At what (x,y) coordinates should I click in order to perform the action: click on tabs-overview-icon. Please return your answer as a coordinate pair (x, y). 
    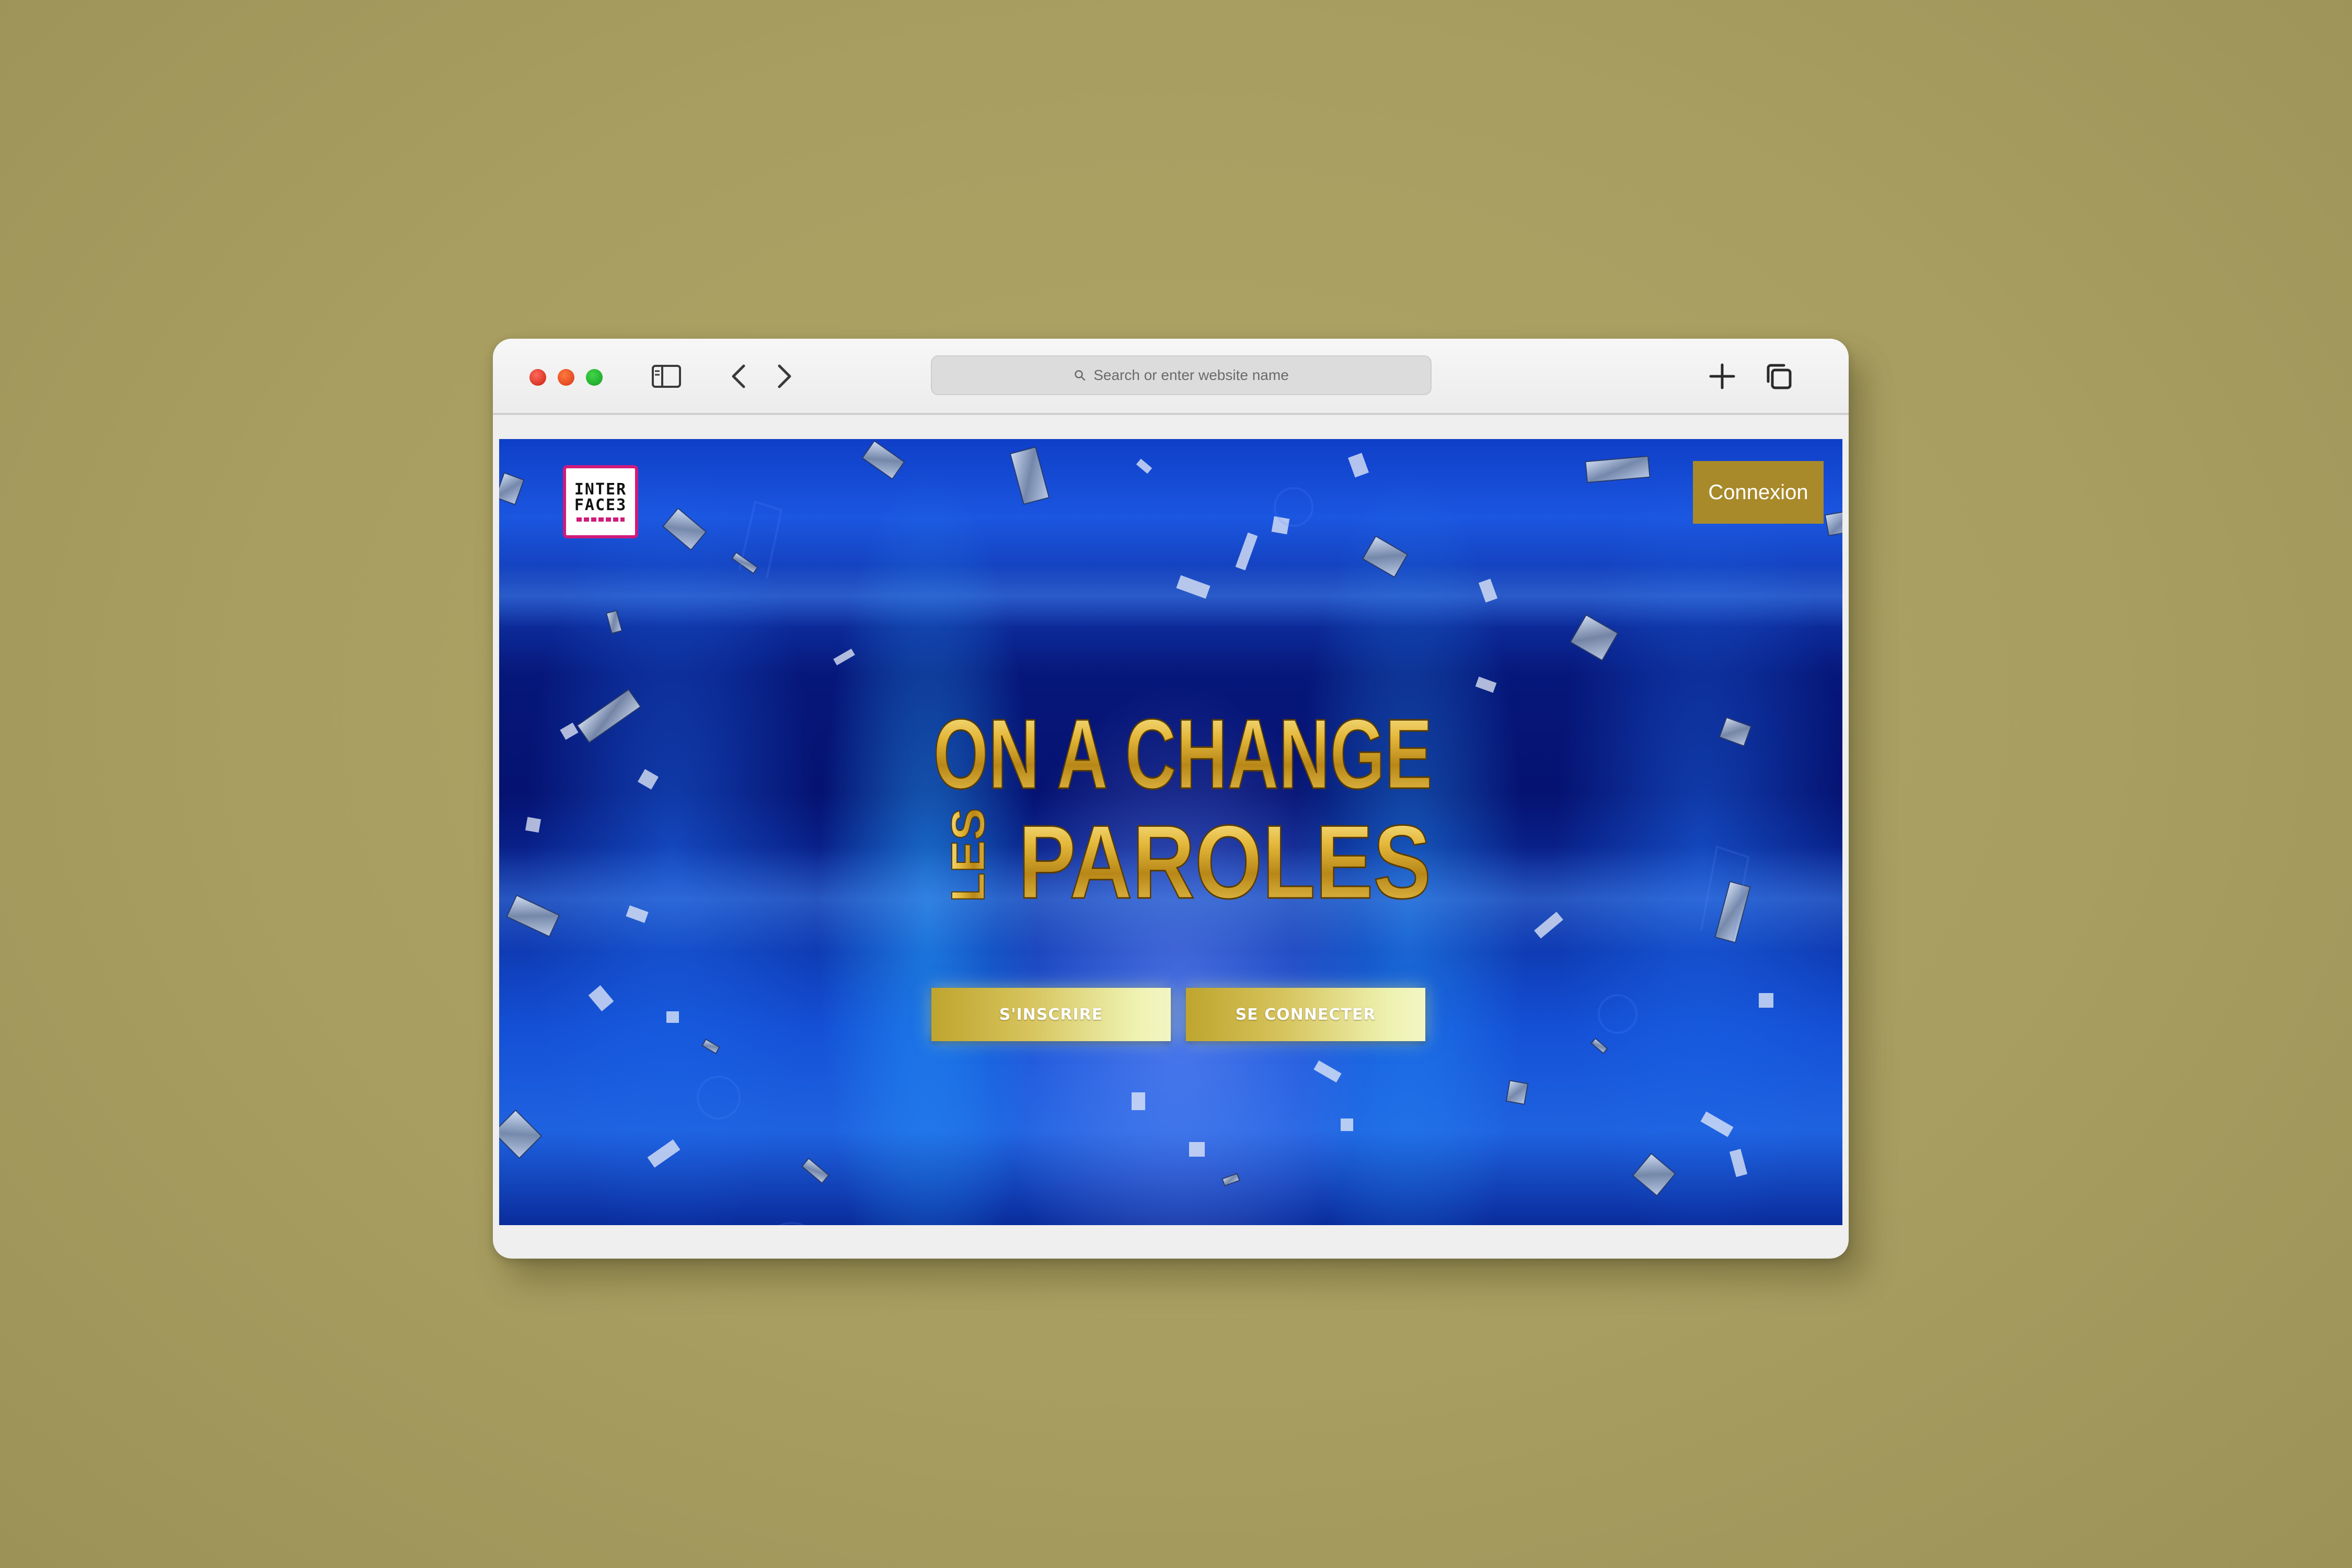
    Looking at the image, I should click on (1778, 376).